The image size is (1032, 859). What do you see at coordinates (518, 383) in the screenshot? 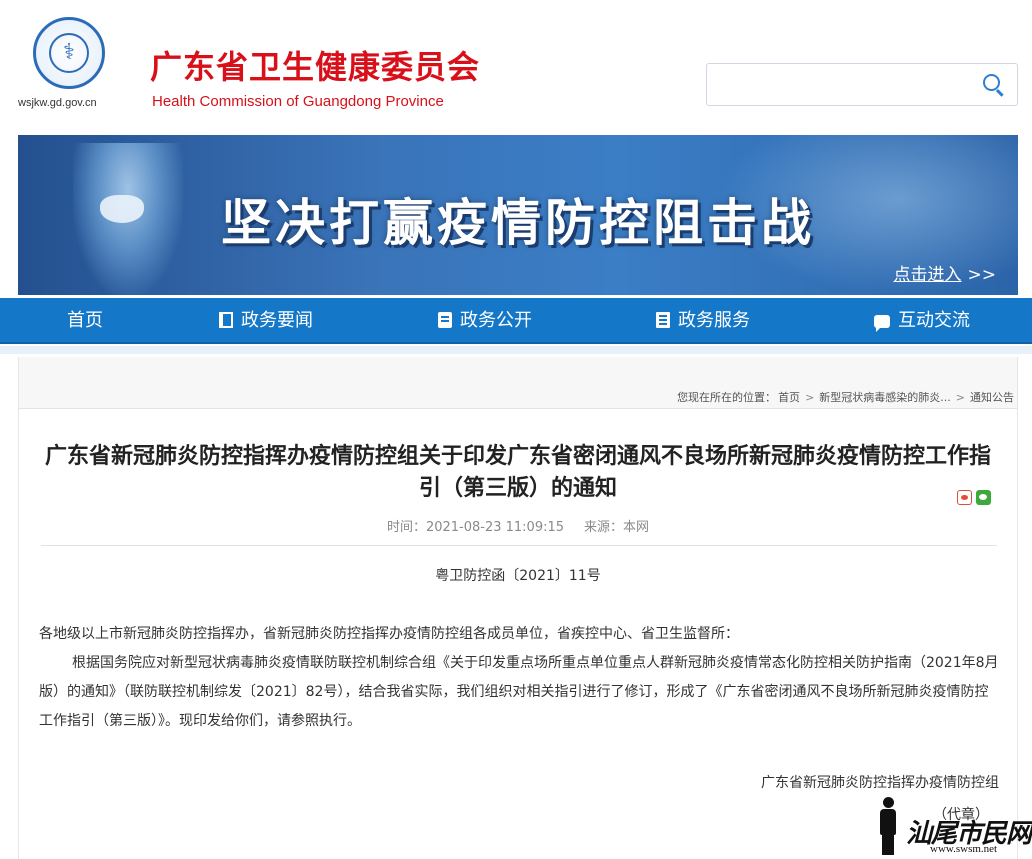
I see `breadcrumb-bar: 您现在所在的位置： 首页 > 新型冠状病毒感染的肺炎... > 通知公告` at bounding box center [518, 383].